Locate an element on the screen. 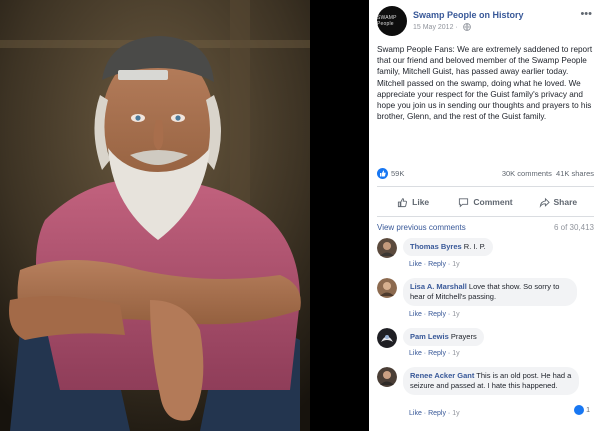 Image resolution: width=600 pixels, height=431 pixels. comment-button: Comment is located at coordinates (485, 202).